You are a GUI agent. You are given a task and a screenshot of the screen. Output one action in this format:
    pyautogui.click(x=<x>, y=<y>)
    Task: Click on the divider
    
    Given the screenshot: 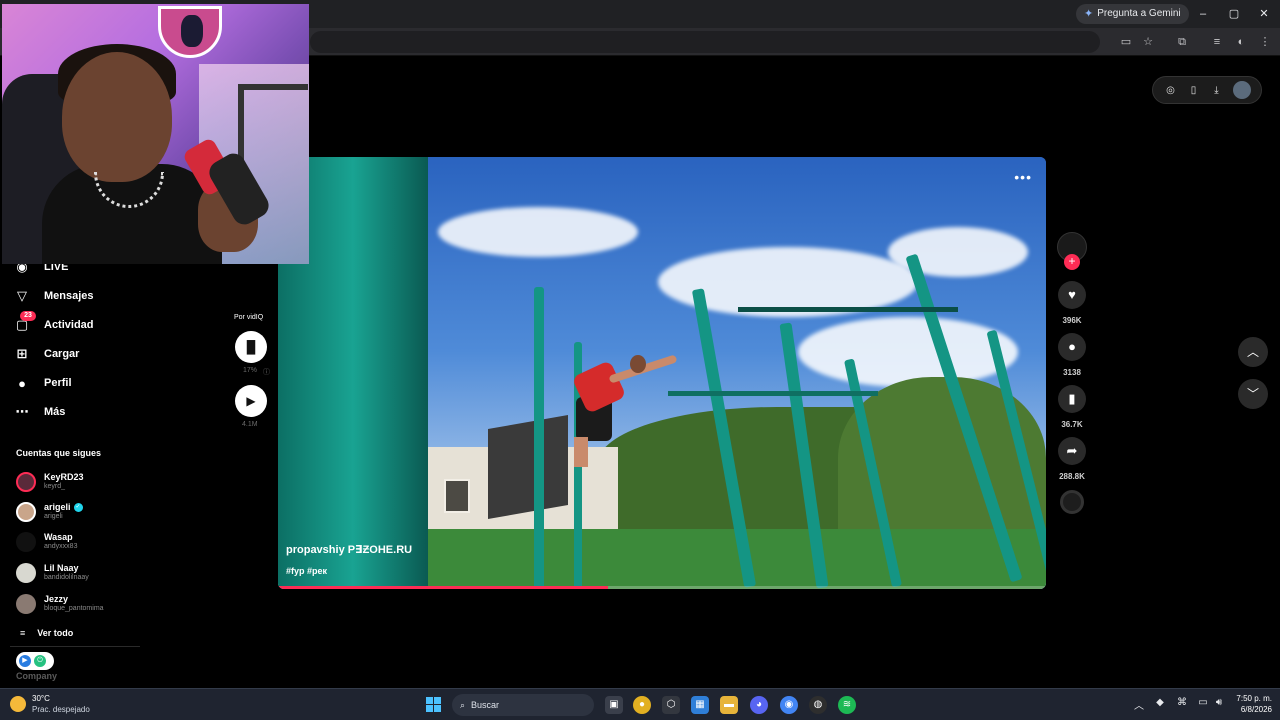 What is the action you would take?
    pyautogui.click(x=75, y=646)
    